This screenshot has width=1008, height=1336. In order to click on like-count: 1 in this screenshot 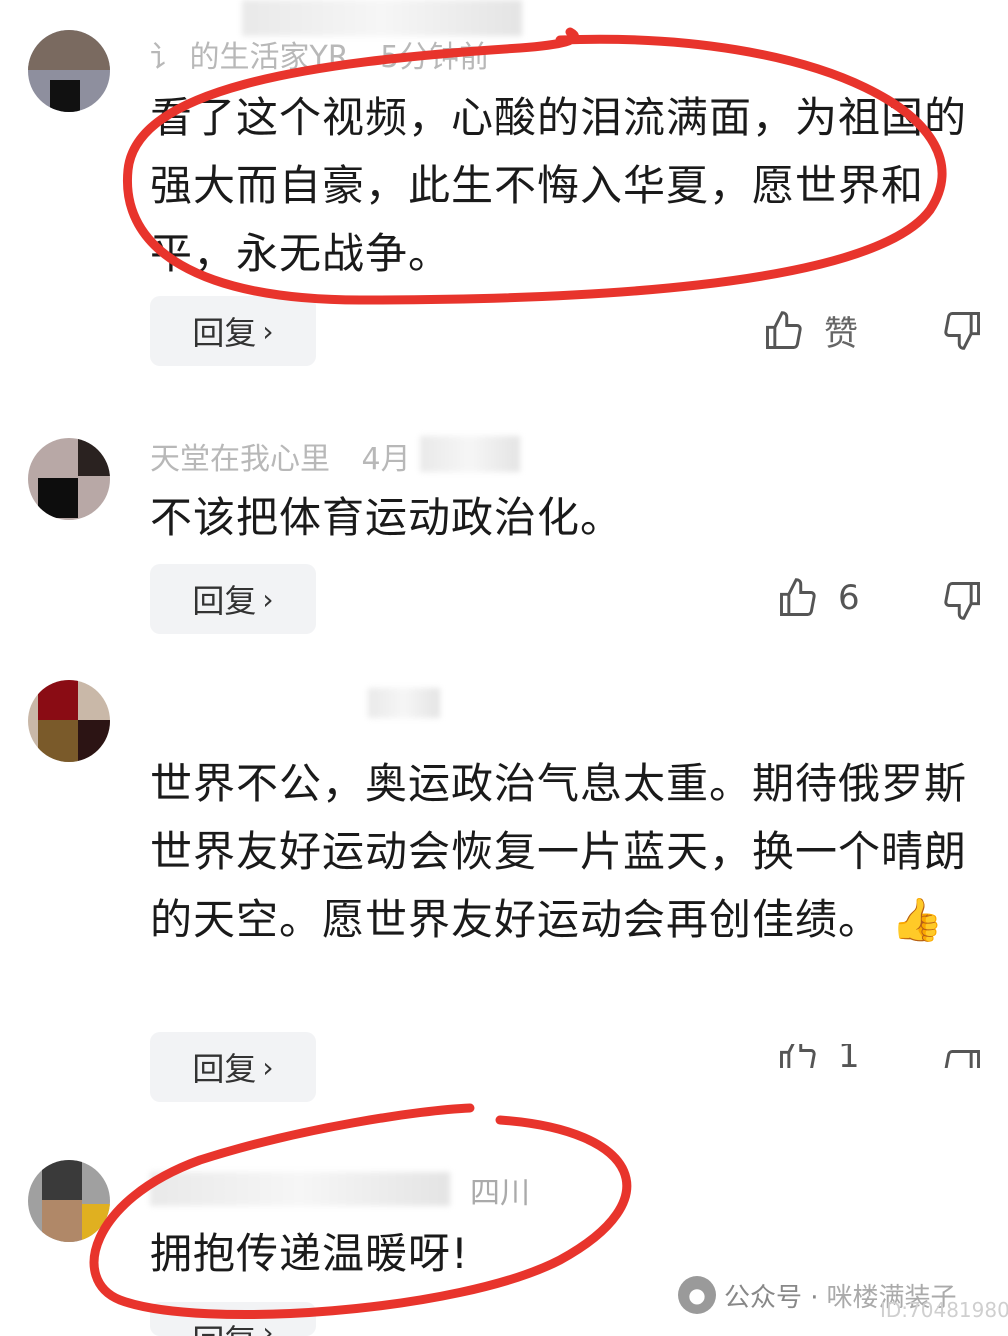, I will do `click(849, 1056)`.